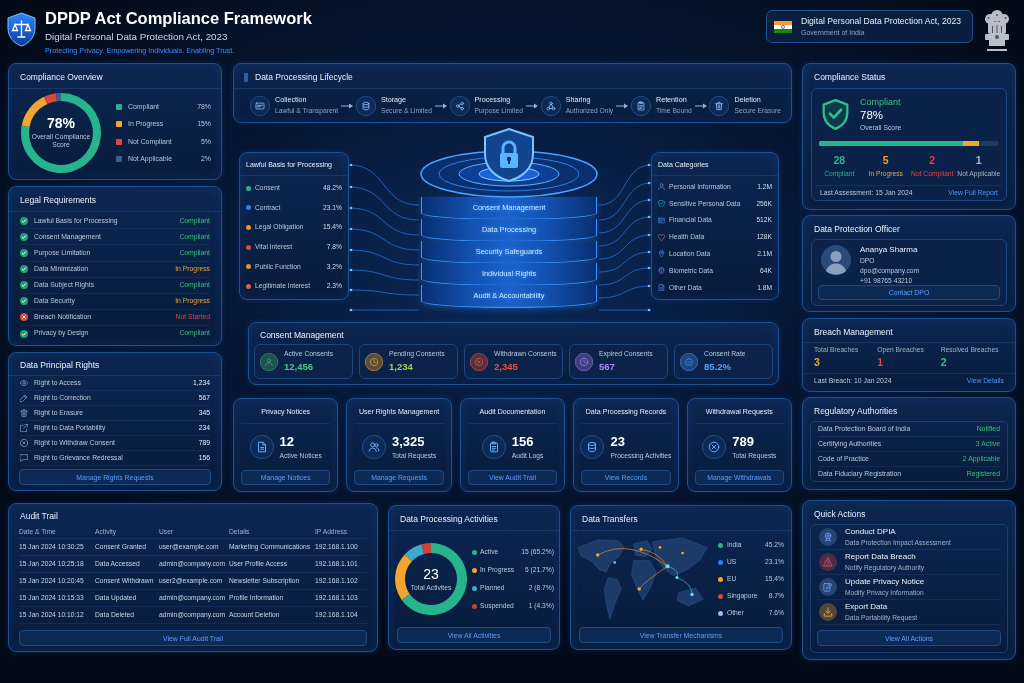  What do you see at coordinates (885, 160) in the screenshot?
I see `count-value: 5` at bounding box center [885, 160].